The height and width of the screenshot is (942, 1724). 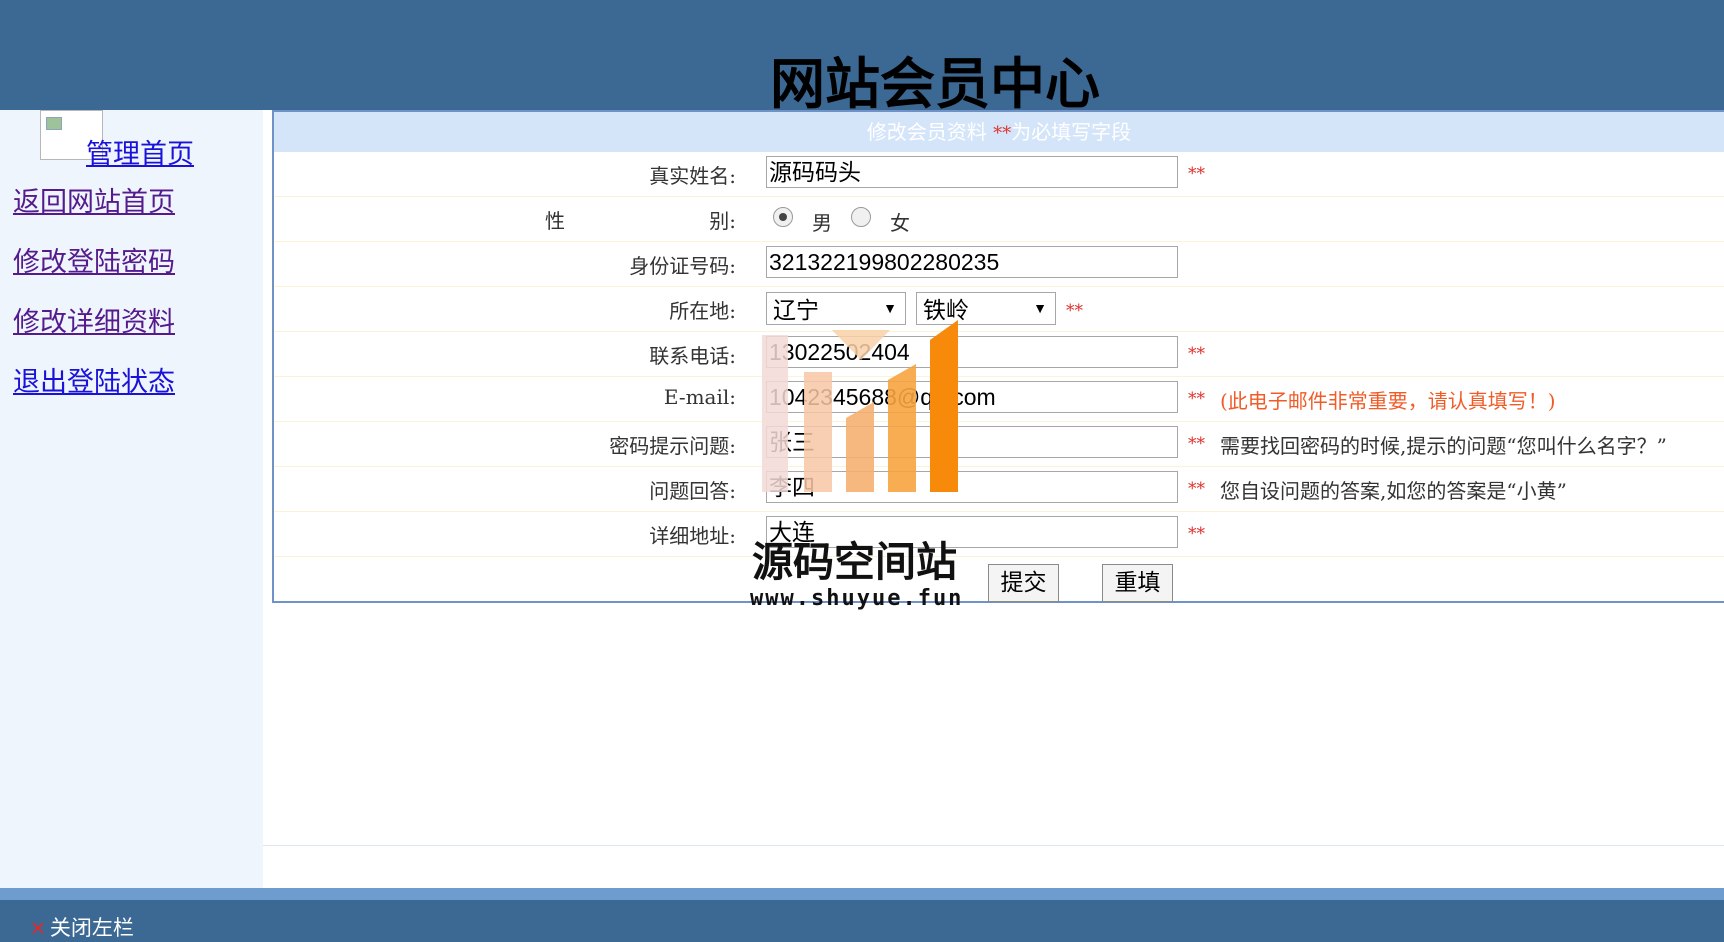 I want to click on email-hint: (此电子邮件非常重要，请认真填写！), so click(x=1388, y=401).